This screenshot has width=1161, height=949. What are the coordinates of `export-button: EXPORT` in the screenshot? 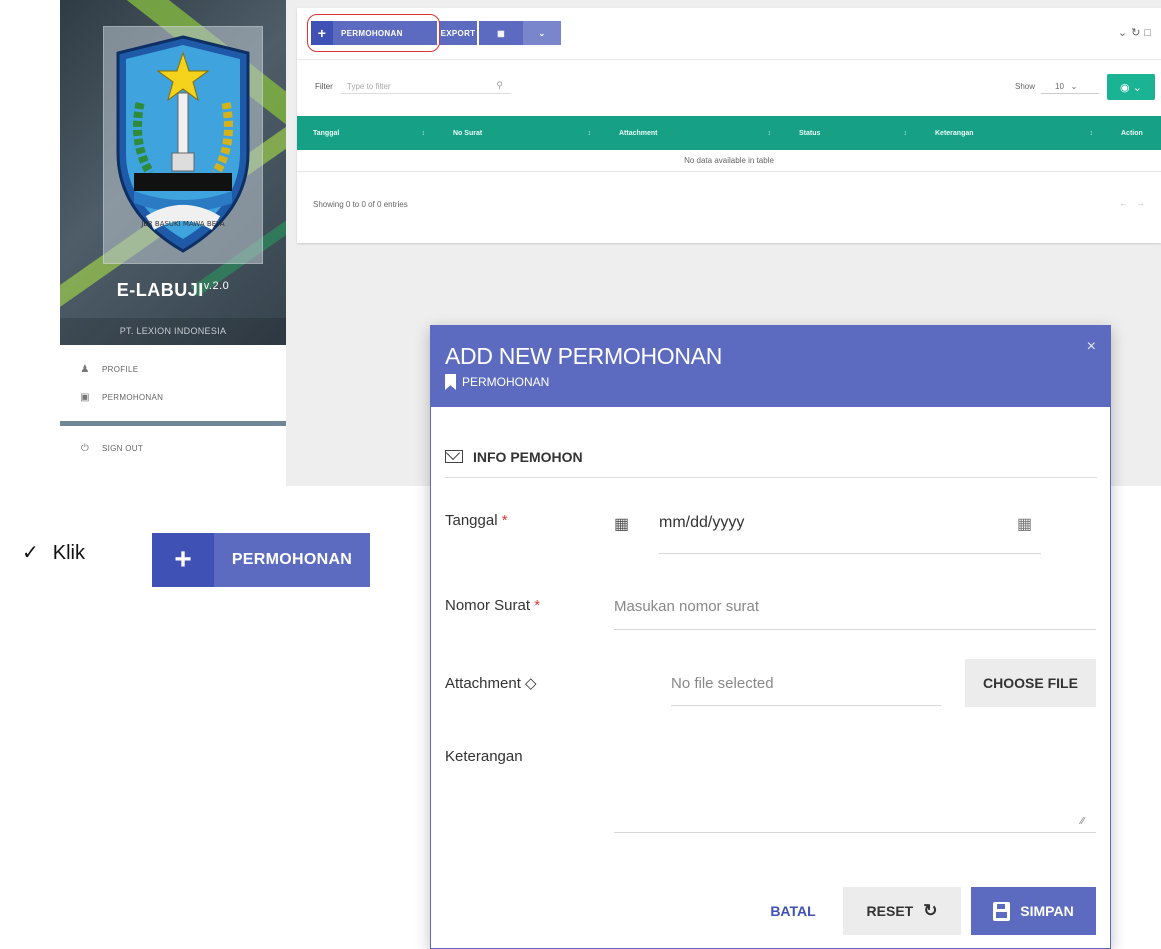 It's located at (458, 33).